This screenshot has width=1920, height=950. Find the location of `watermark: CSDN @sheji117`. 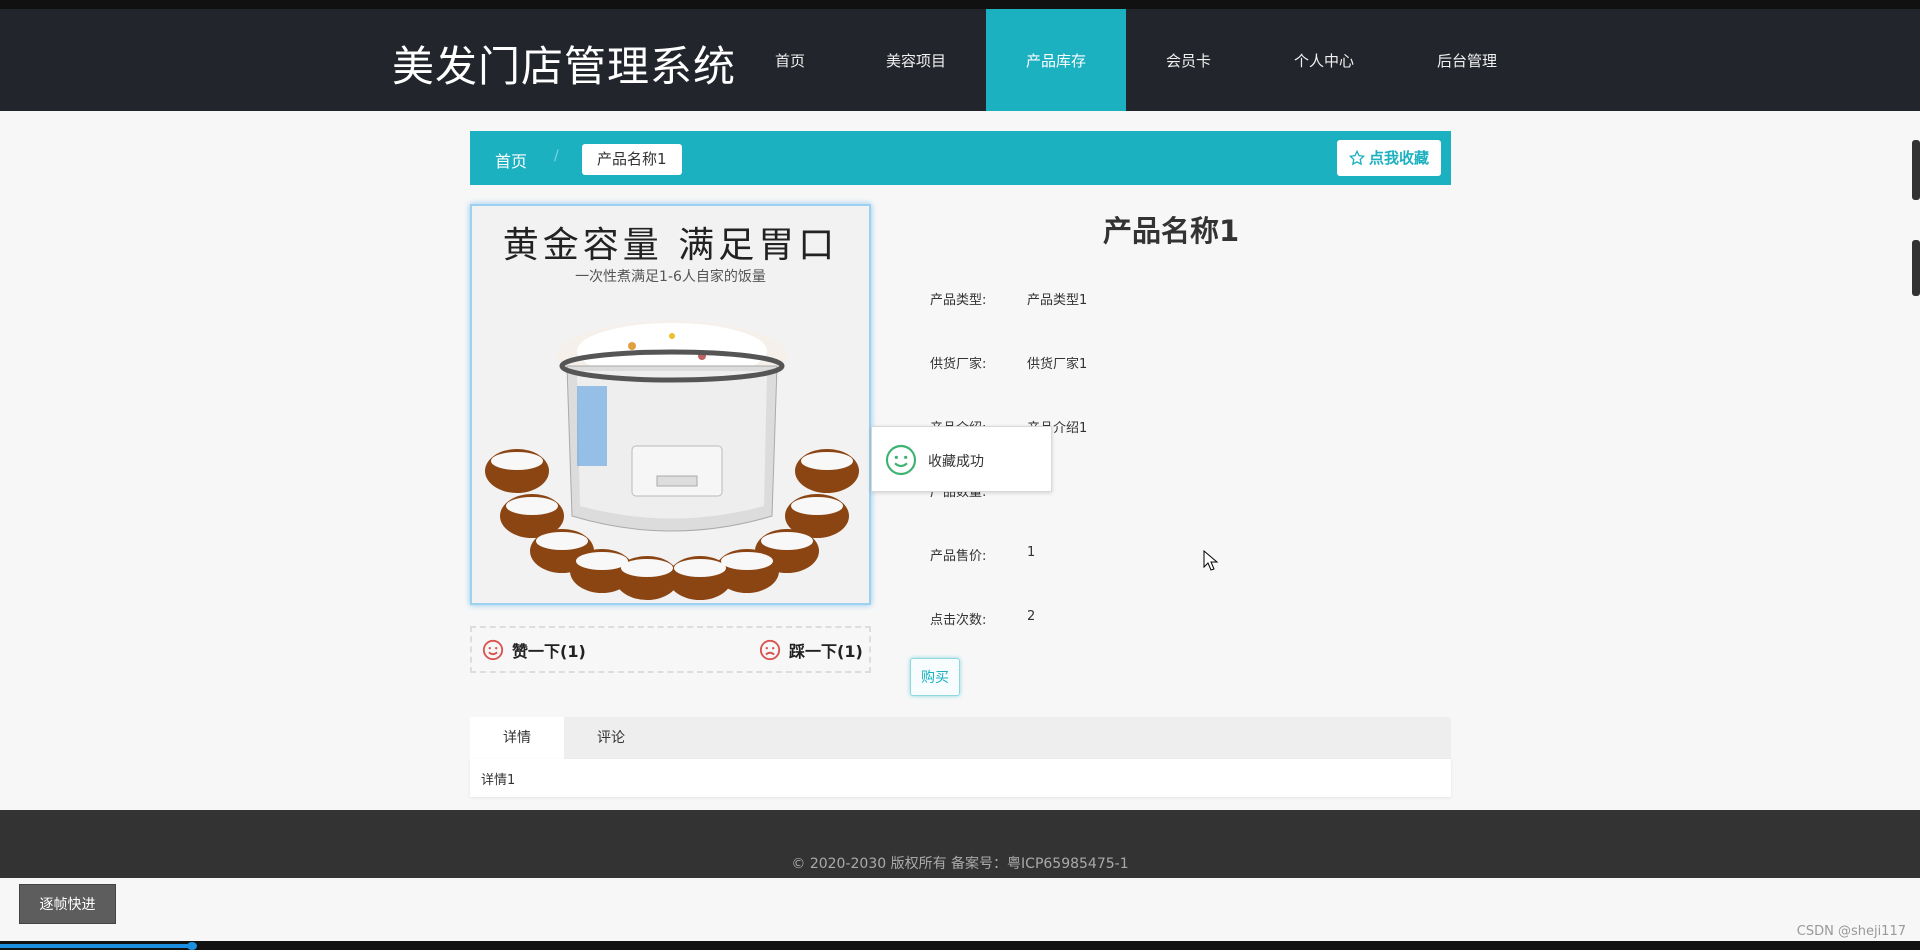

watermark: CSDN @sheji117 is located at coordinates (1851, 931).